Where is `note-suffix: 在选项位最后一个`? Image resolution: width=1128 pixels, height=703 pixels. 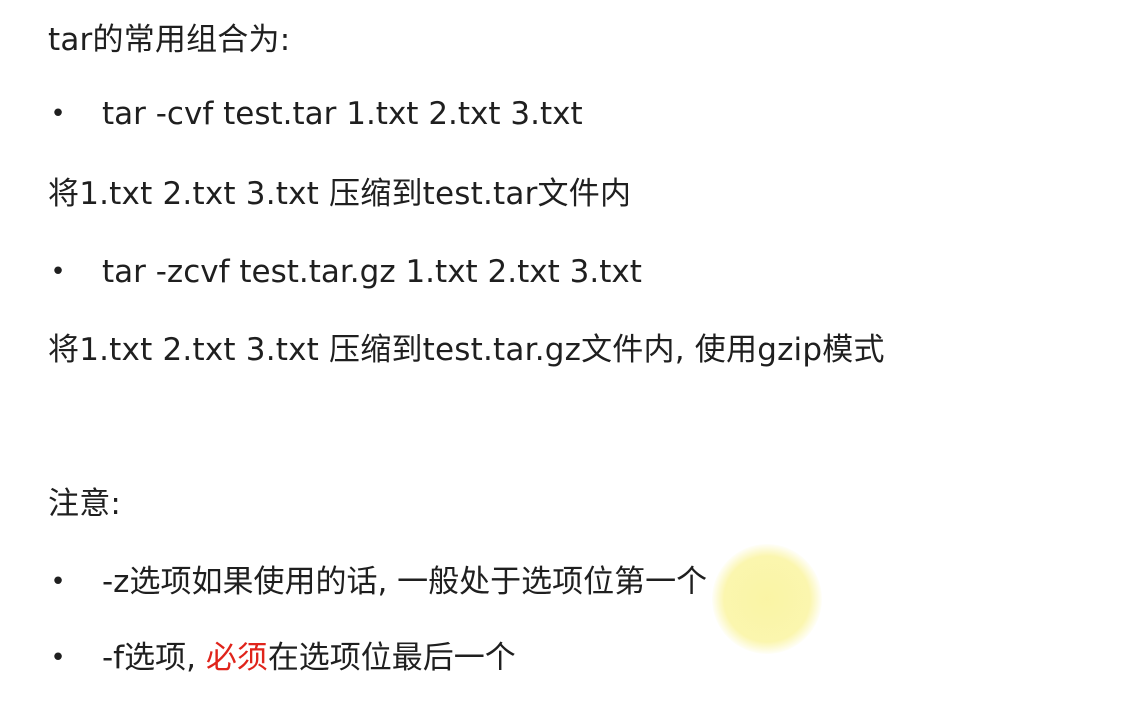
note-suffix: 在选项位最后一个 is located at coordinates (391, 658).